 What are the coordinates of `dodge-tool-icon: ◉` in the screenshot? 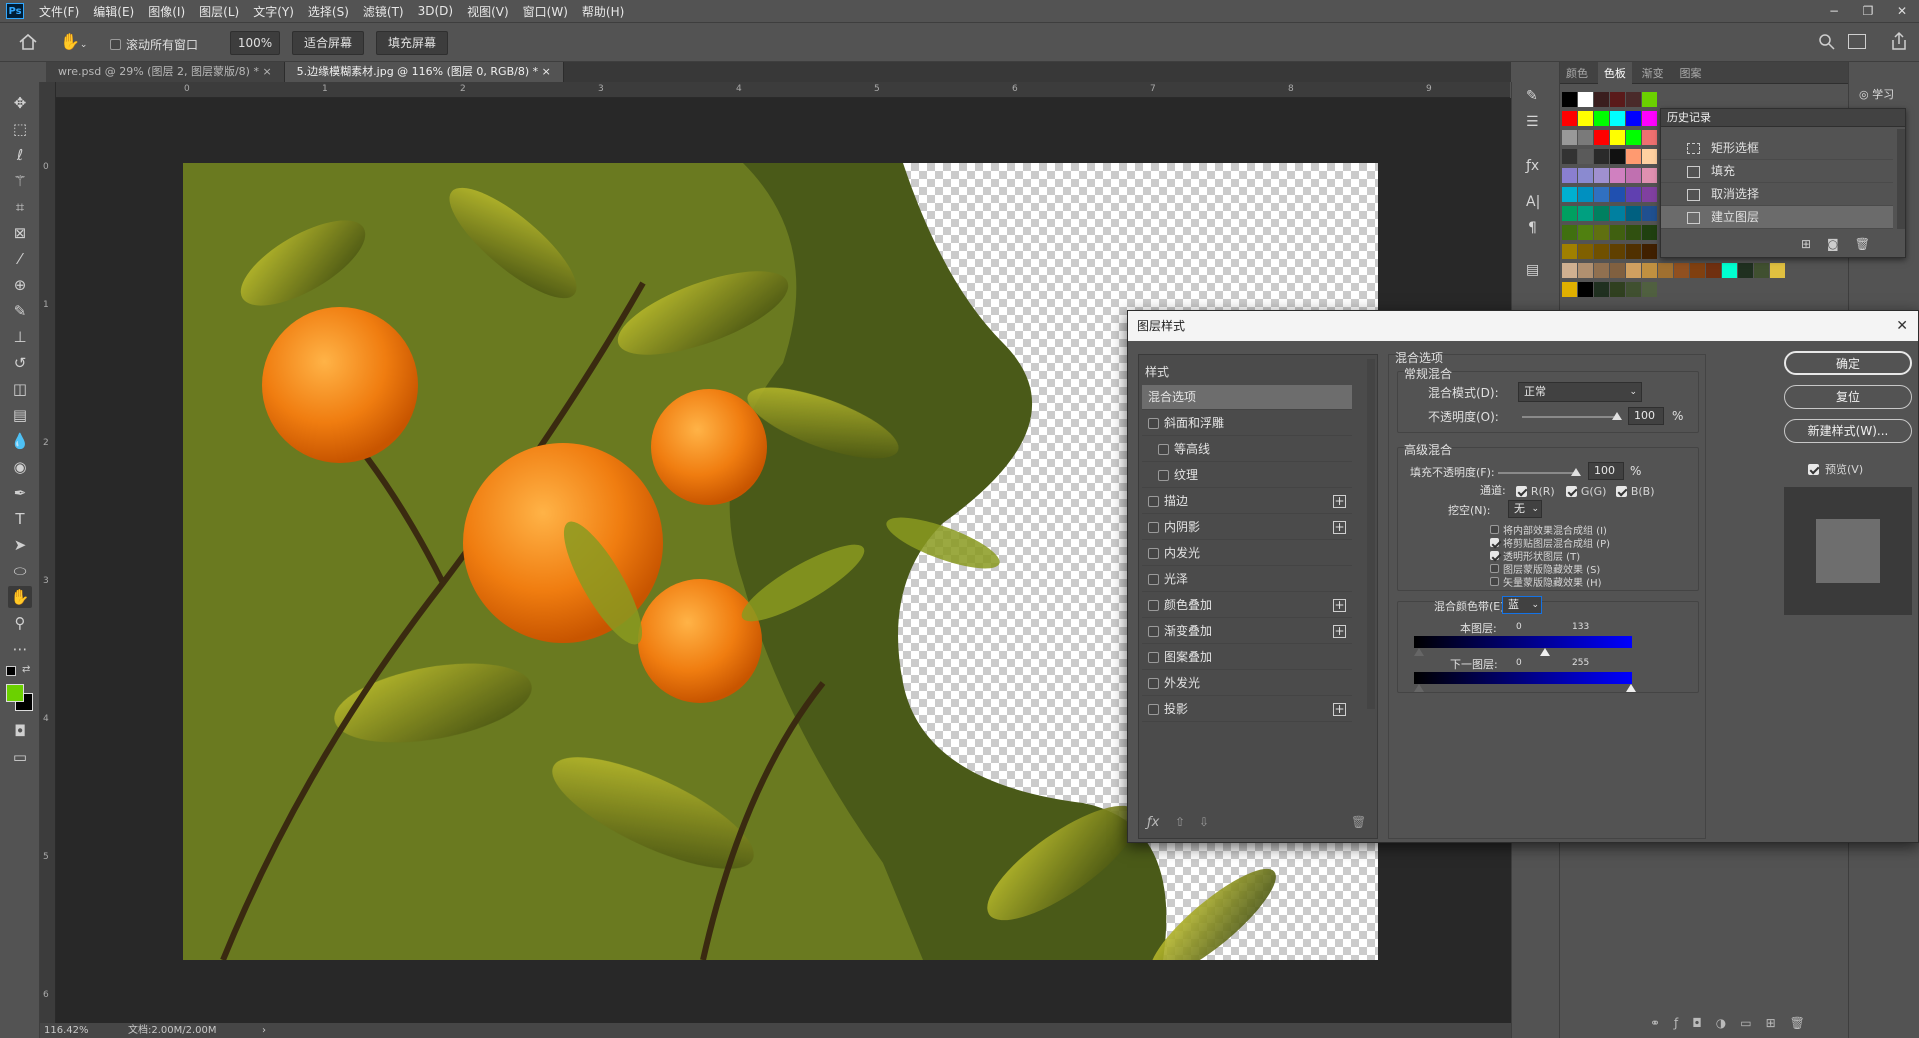 It's located at (20, 467).